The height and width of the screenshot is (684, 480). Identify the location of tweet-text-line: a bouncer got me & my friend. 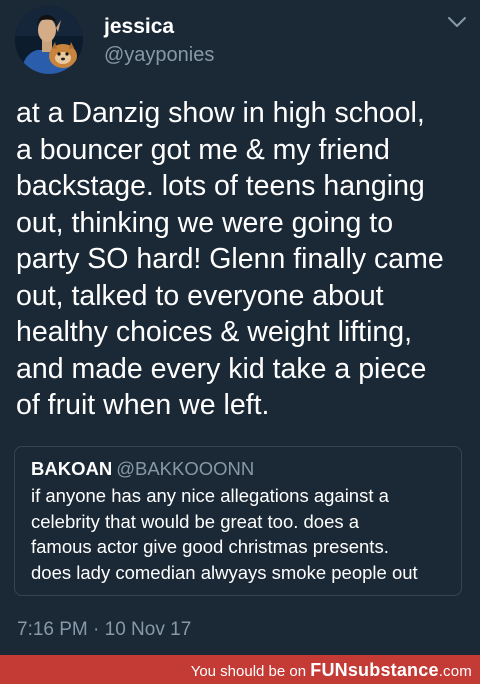
(203, 149).